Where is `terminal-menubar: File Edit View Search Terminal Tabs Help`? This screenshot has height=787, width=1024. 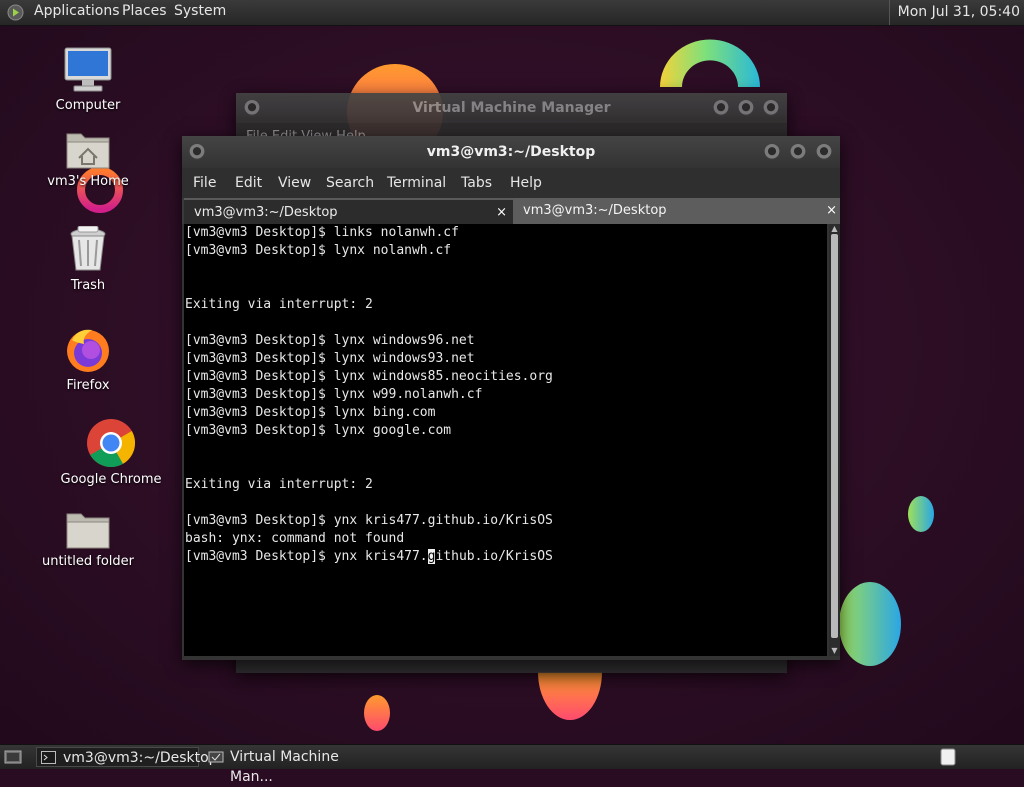
terminal-menubar: File Edit View Search Terminal Tabs Help is located at coordinates (511, 183).